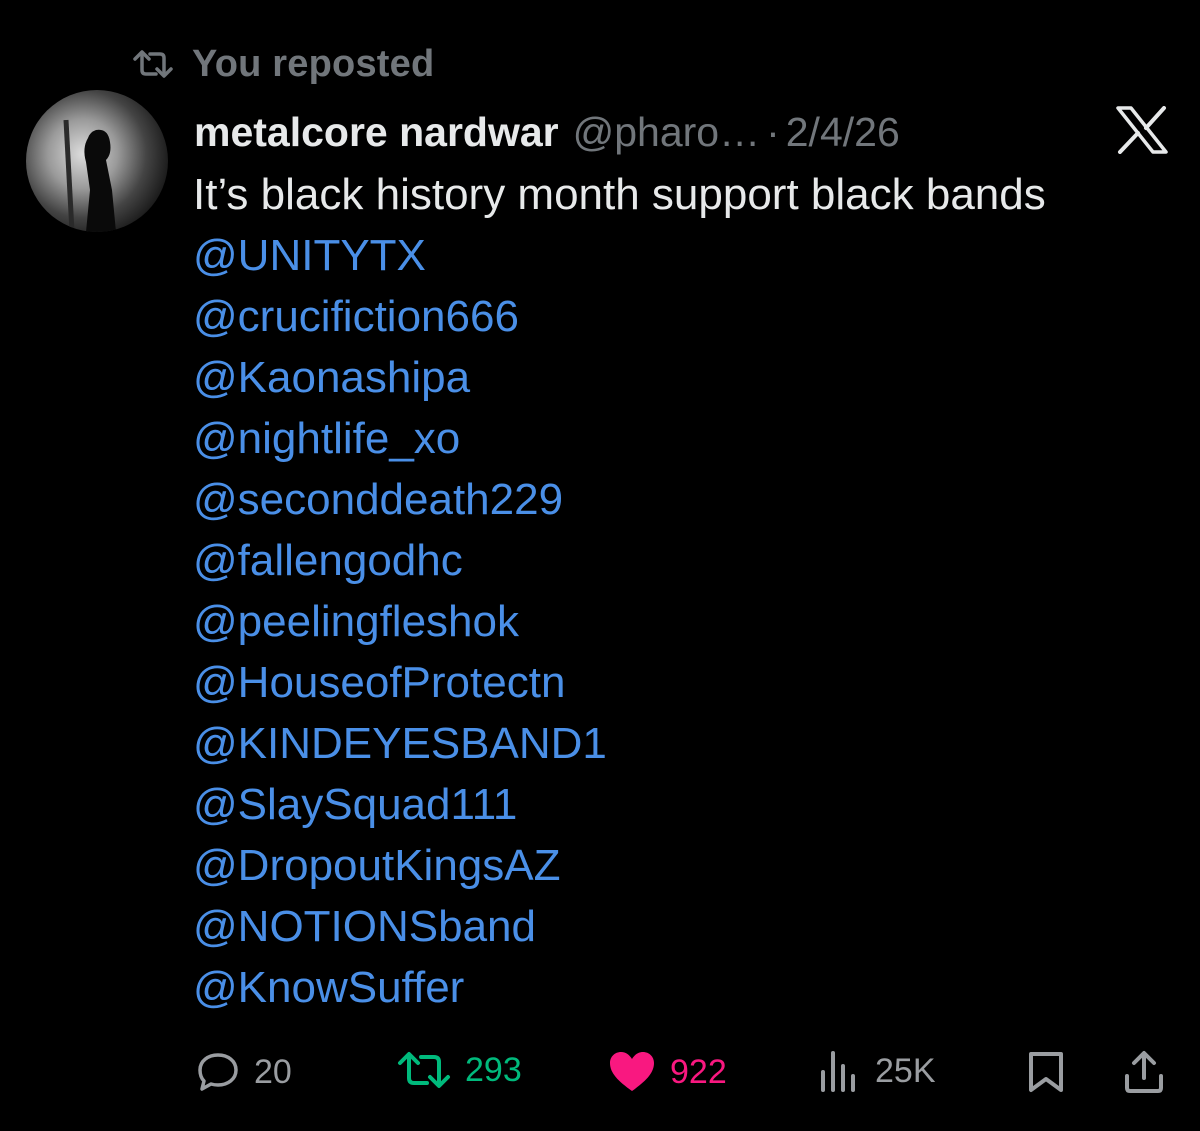  What do you see at coordinates (619, 865) in the screenshot?
I see `mention-link: @DropoutKingsAZ` at bounding box center [619, 865].